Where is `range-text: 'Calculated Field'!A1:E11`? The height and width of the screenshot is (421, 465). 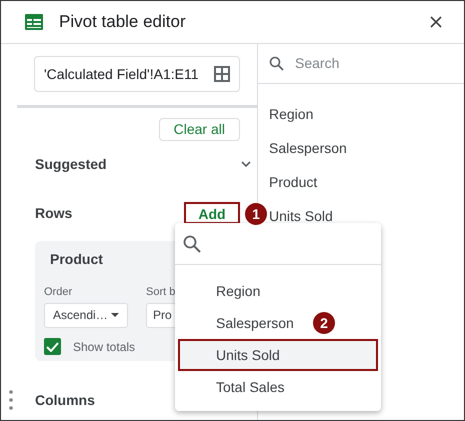
range-text: 'Calculated Field'!A1:E11 is located at coordinates (121, 74).